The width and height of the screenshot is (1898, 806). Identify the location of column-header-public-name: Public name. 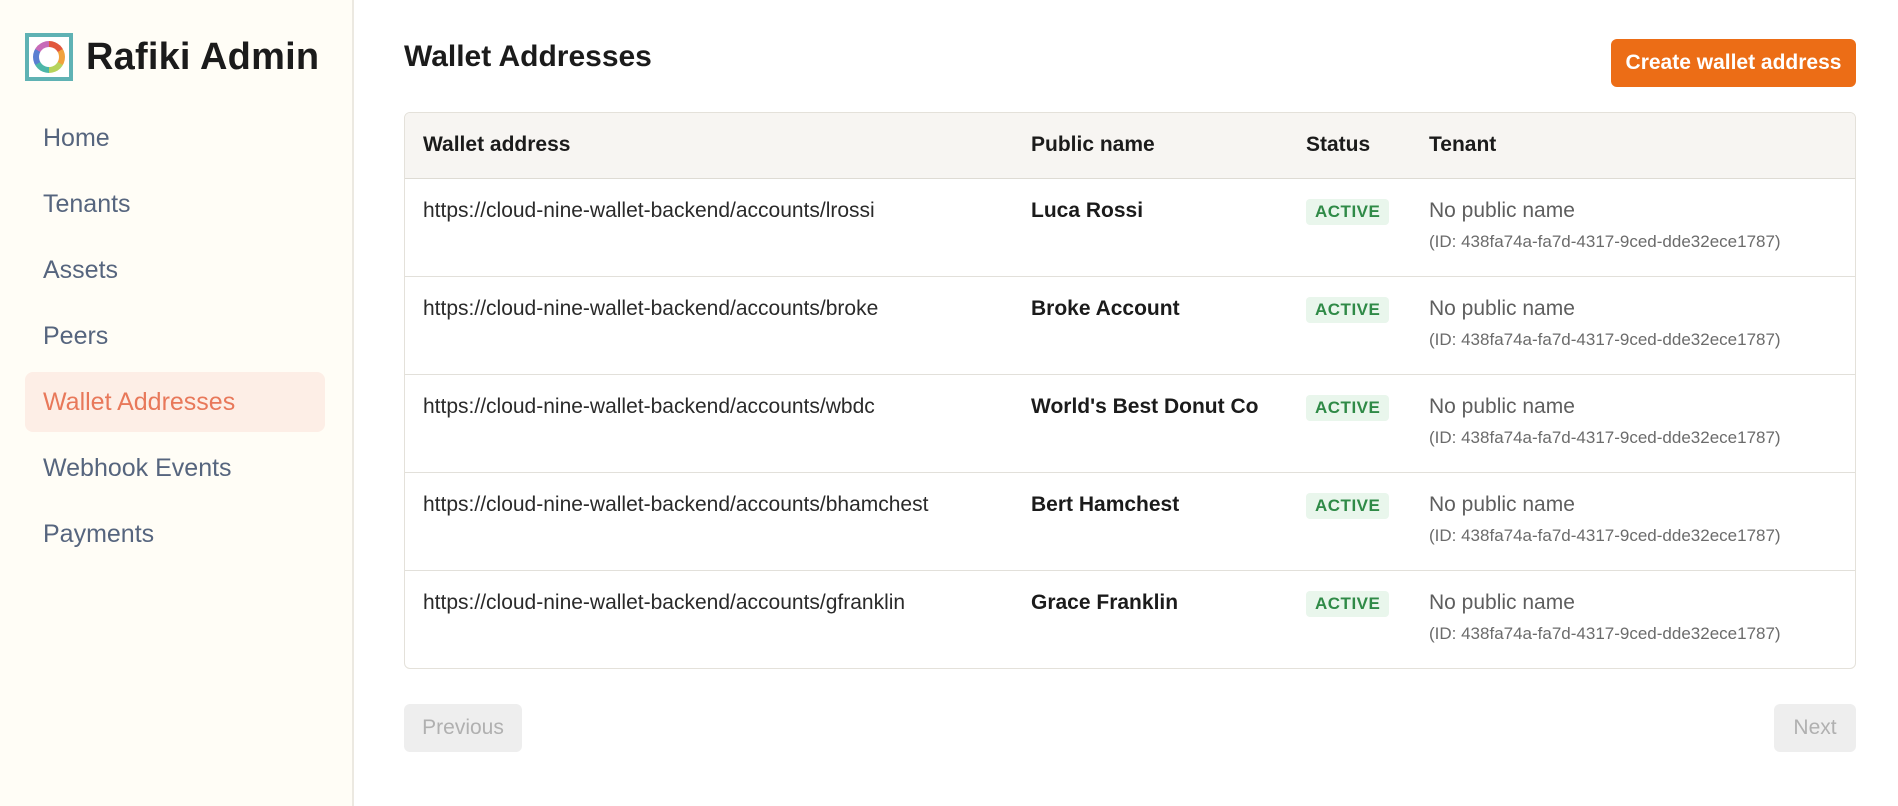
(1093, 145).